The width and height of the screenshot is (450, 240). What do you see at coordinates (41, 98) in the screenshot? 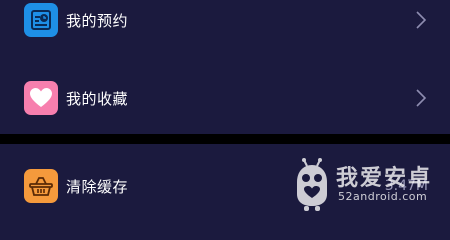
I see `heart-icon` at bounding box center [41, 98].